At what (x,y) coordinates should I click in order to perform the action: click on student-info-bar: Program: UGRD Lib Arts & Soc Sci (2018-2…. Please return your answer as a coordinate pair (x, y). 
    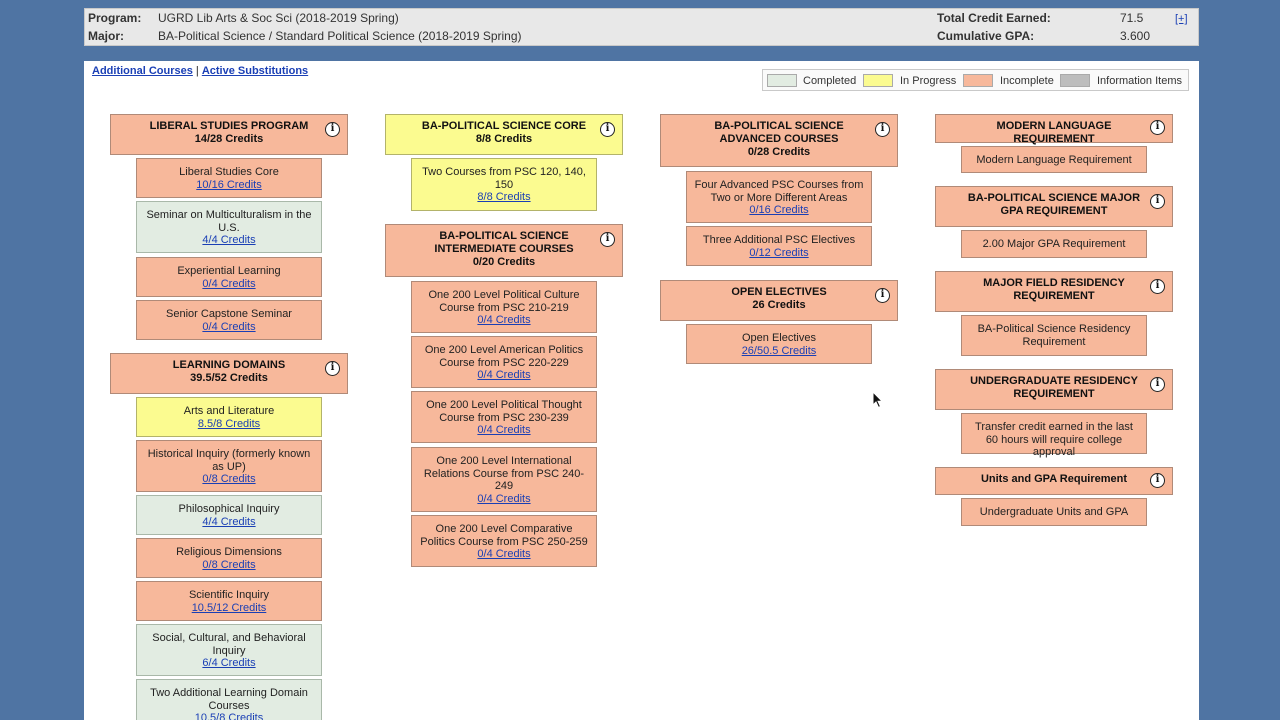
    Looking at the image, I should click on (641, 27).